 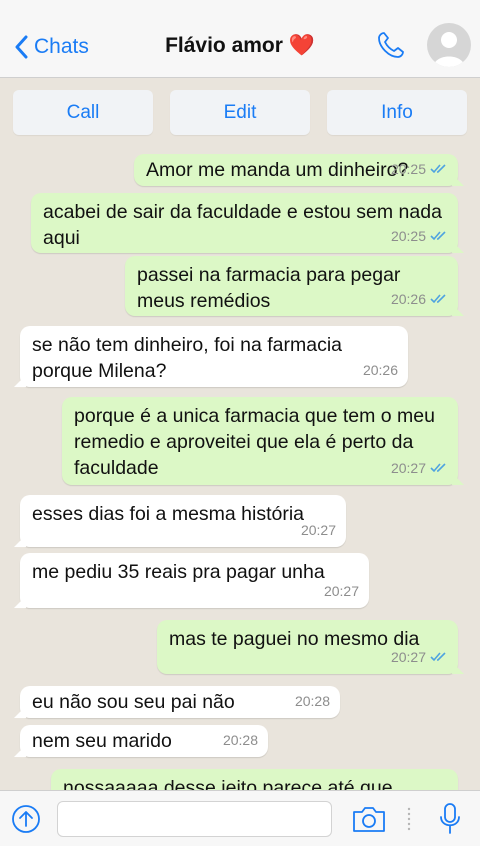 I want to click on message-text: mas te paguei no mesmo dia, so click(x=294, y=639).